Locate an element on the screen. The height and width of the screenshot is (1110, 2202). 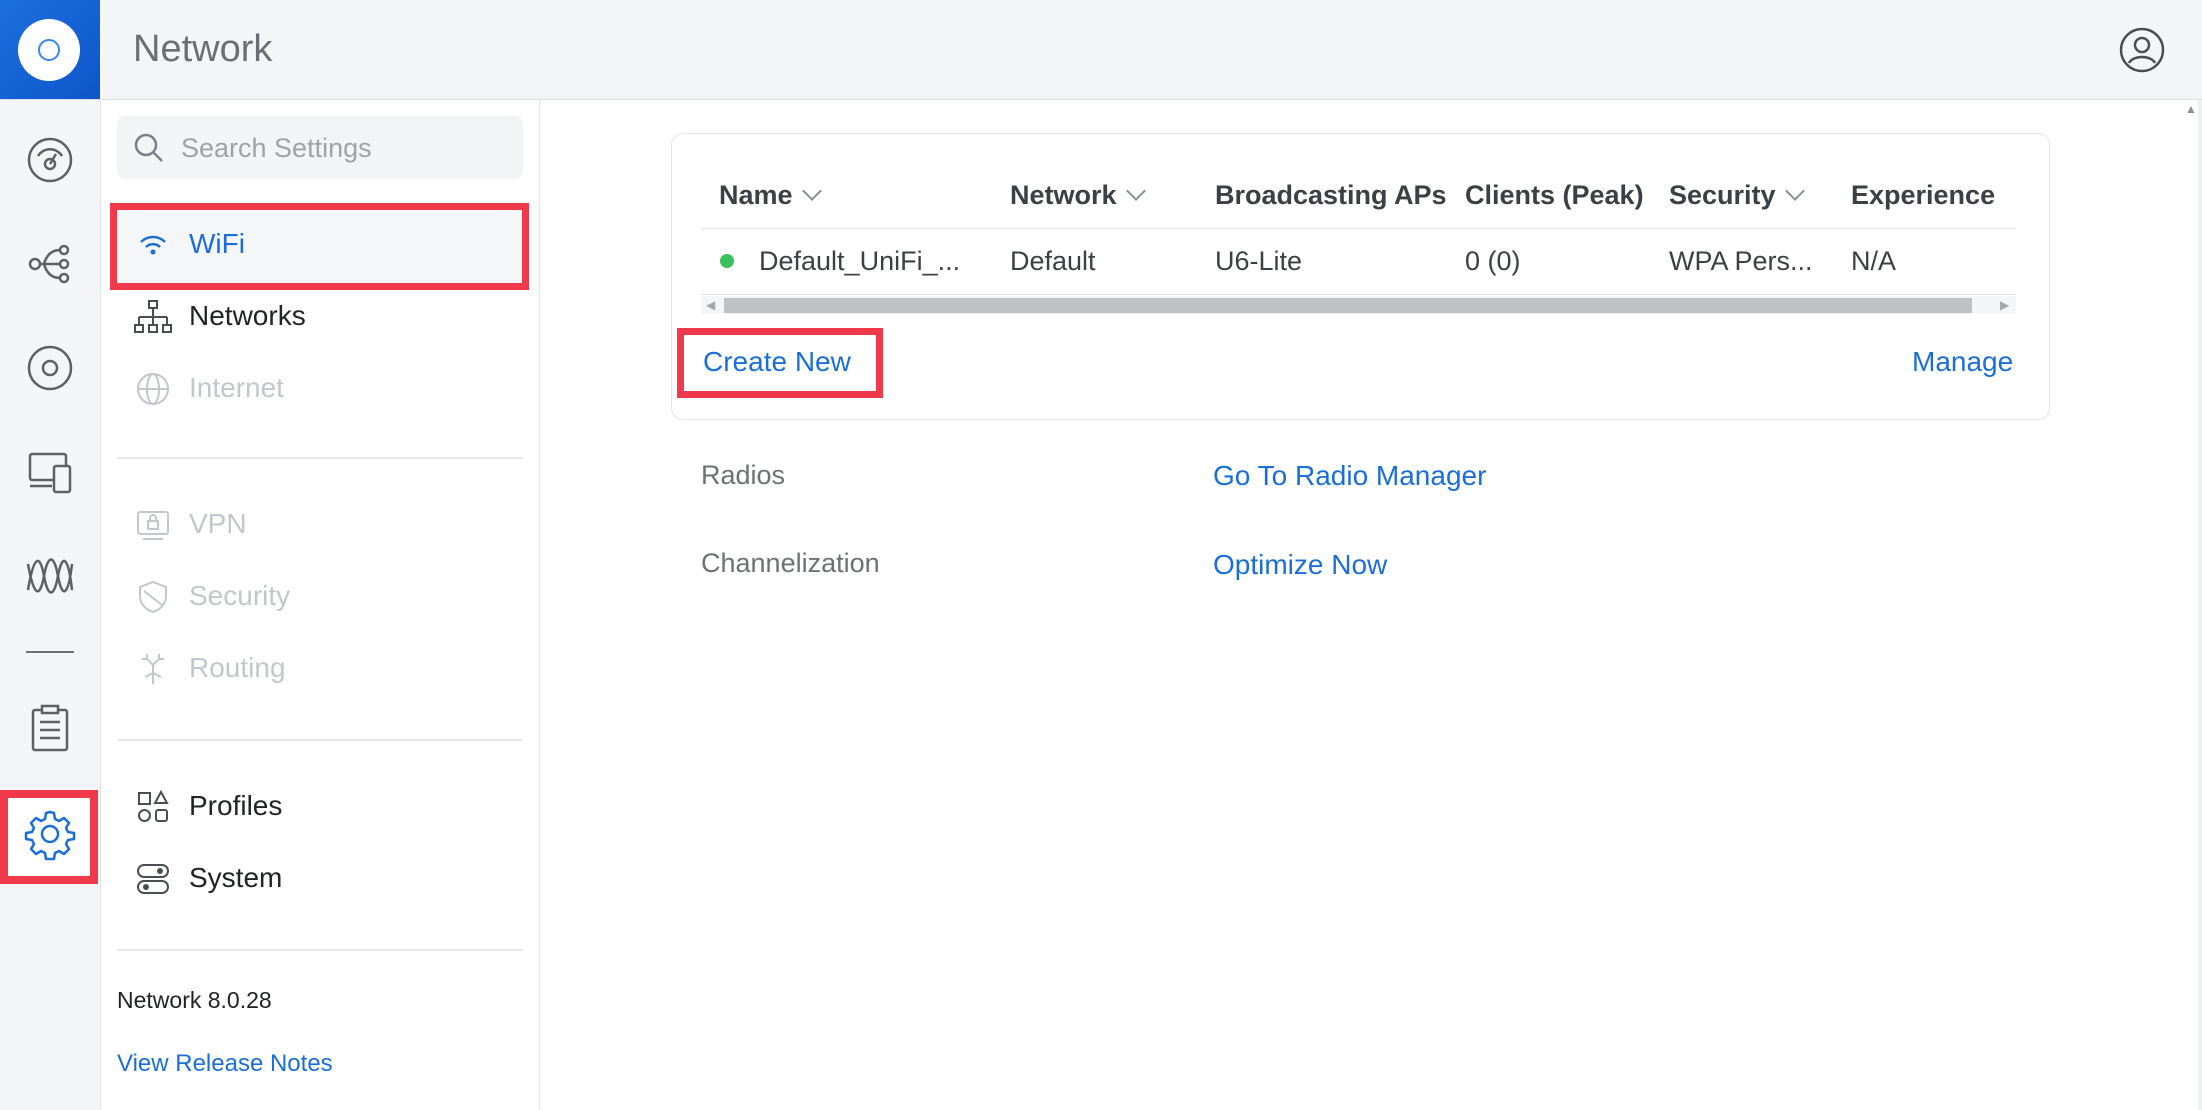
go-to-radio-manager-link: Go To Radio Manager is located at coordinates (1349, 476).